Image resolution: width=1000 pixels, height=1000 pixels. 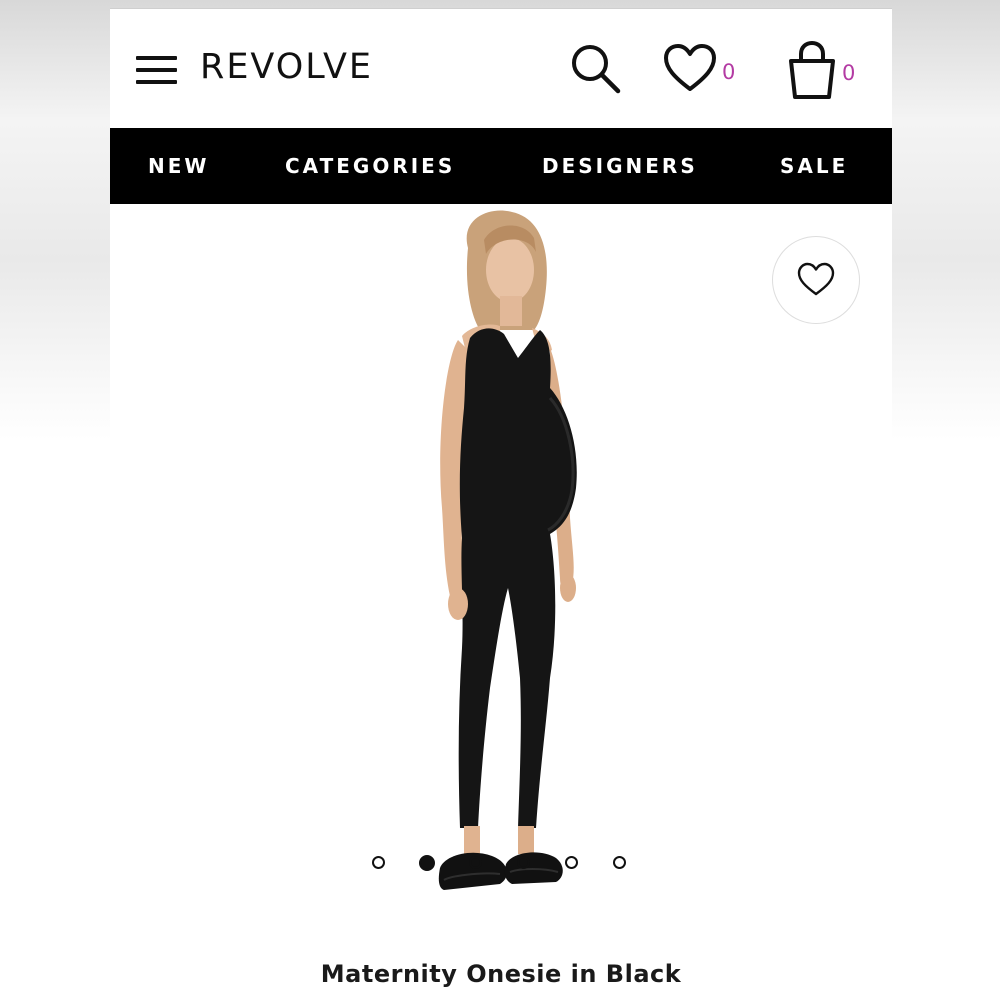 I want to click on wishlist-count: 0, so click(x=729, y=72).